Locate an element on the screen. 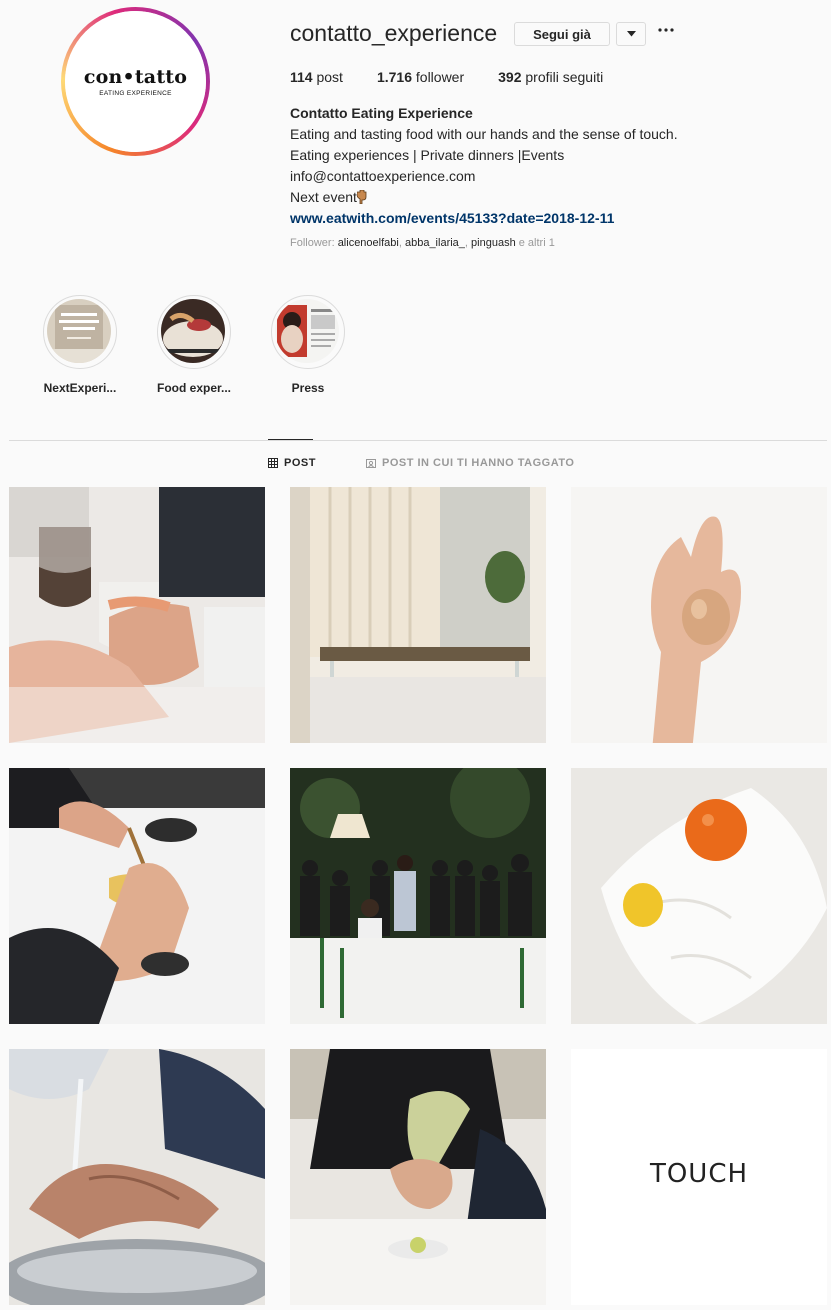  bio-full-name: Contatto Eating Experience is located at coordinates (381, 113).